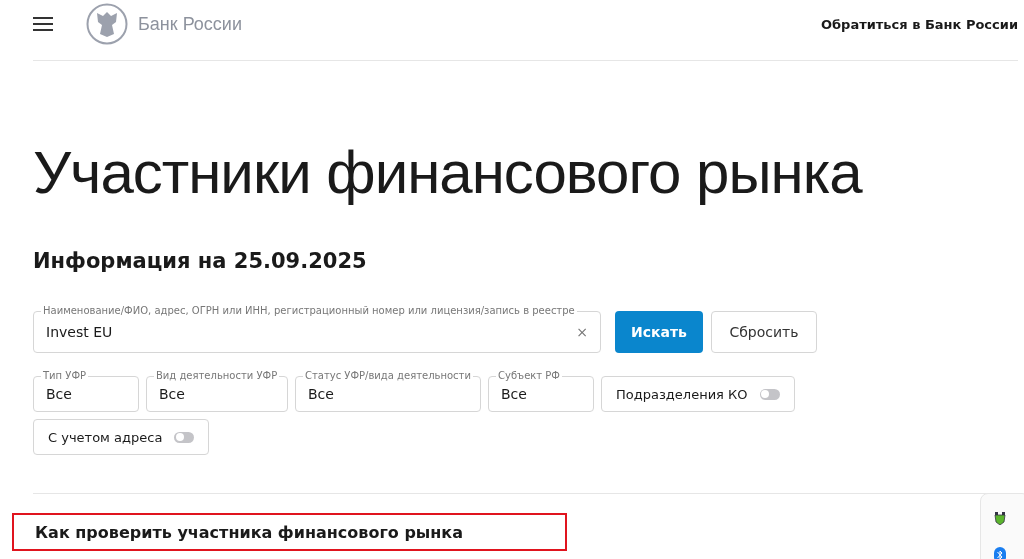  I want to click on clear-button: ×, so click(582, 332).